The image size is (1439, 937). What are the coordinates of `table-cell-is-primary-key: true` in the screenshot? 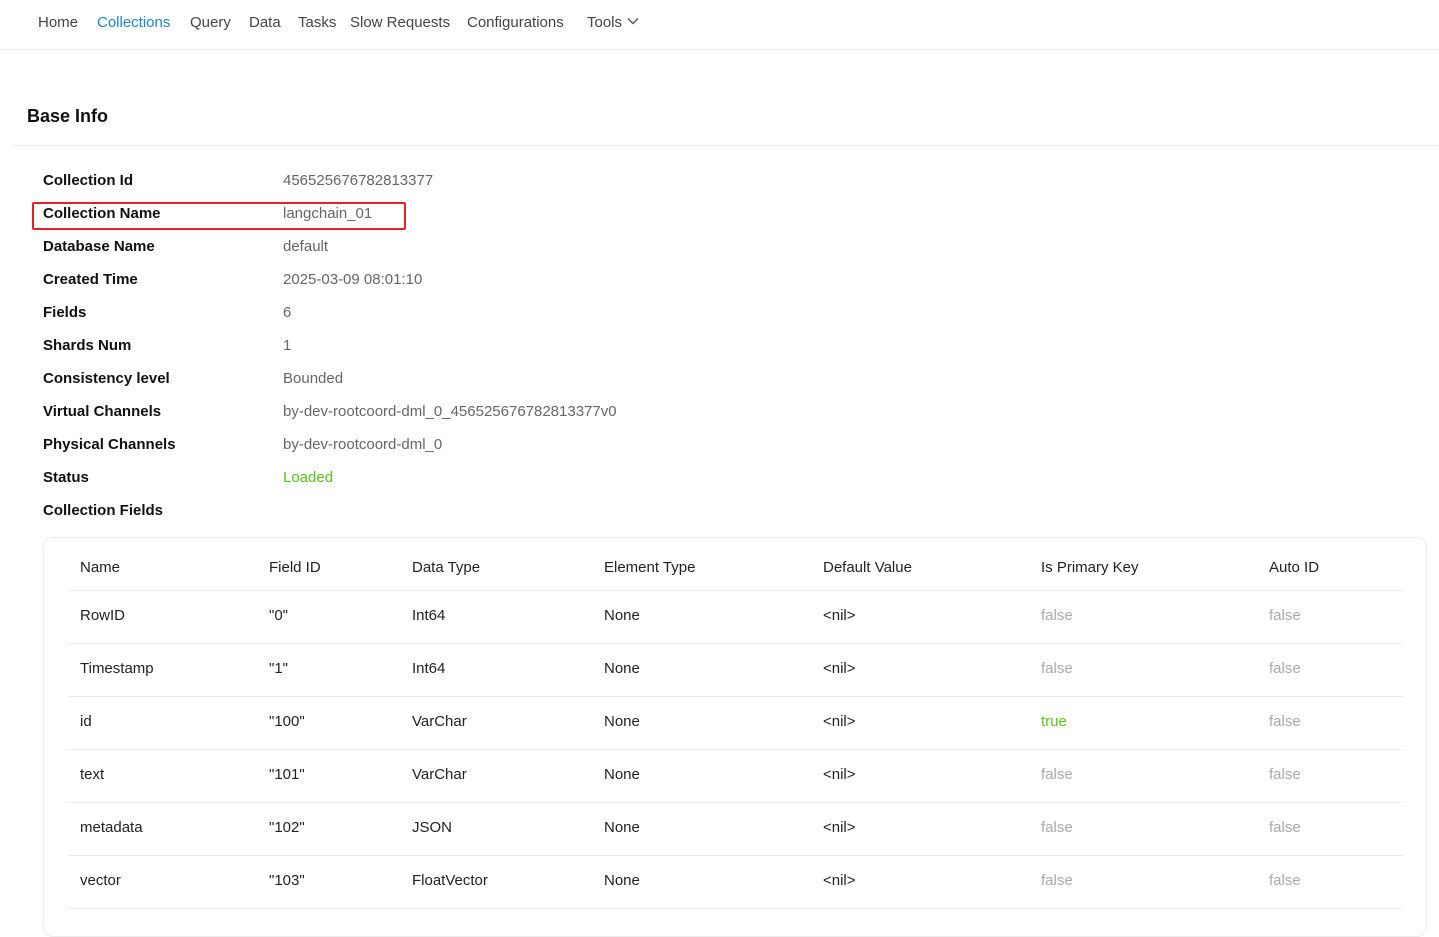 It's located at (1054, 721).